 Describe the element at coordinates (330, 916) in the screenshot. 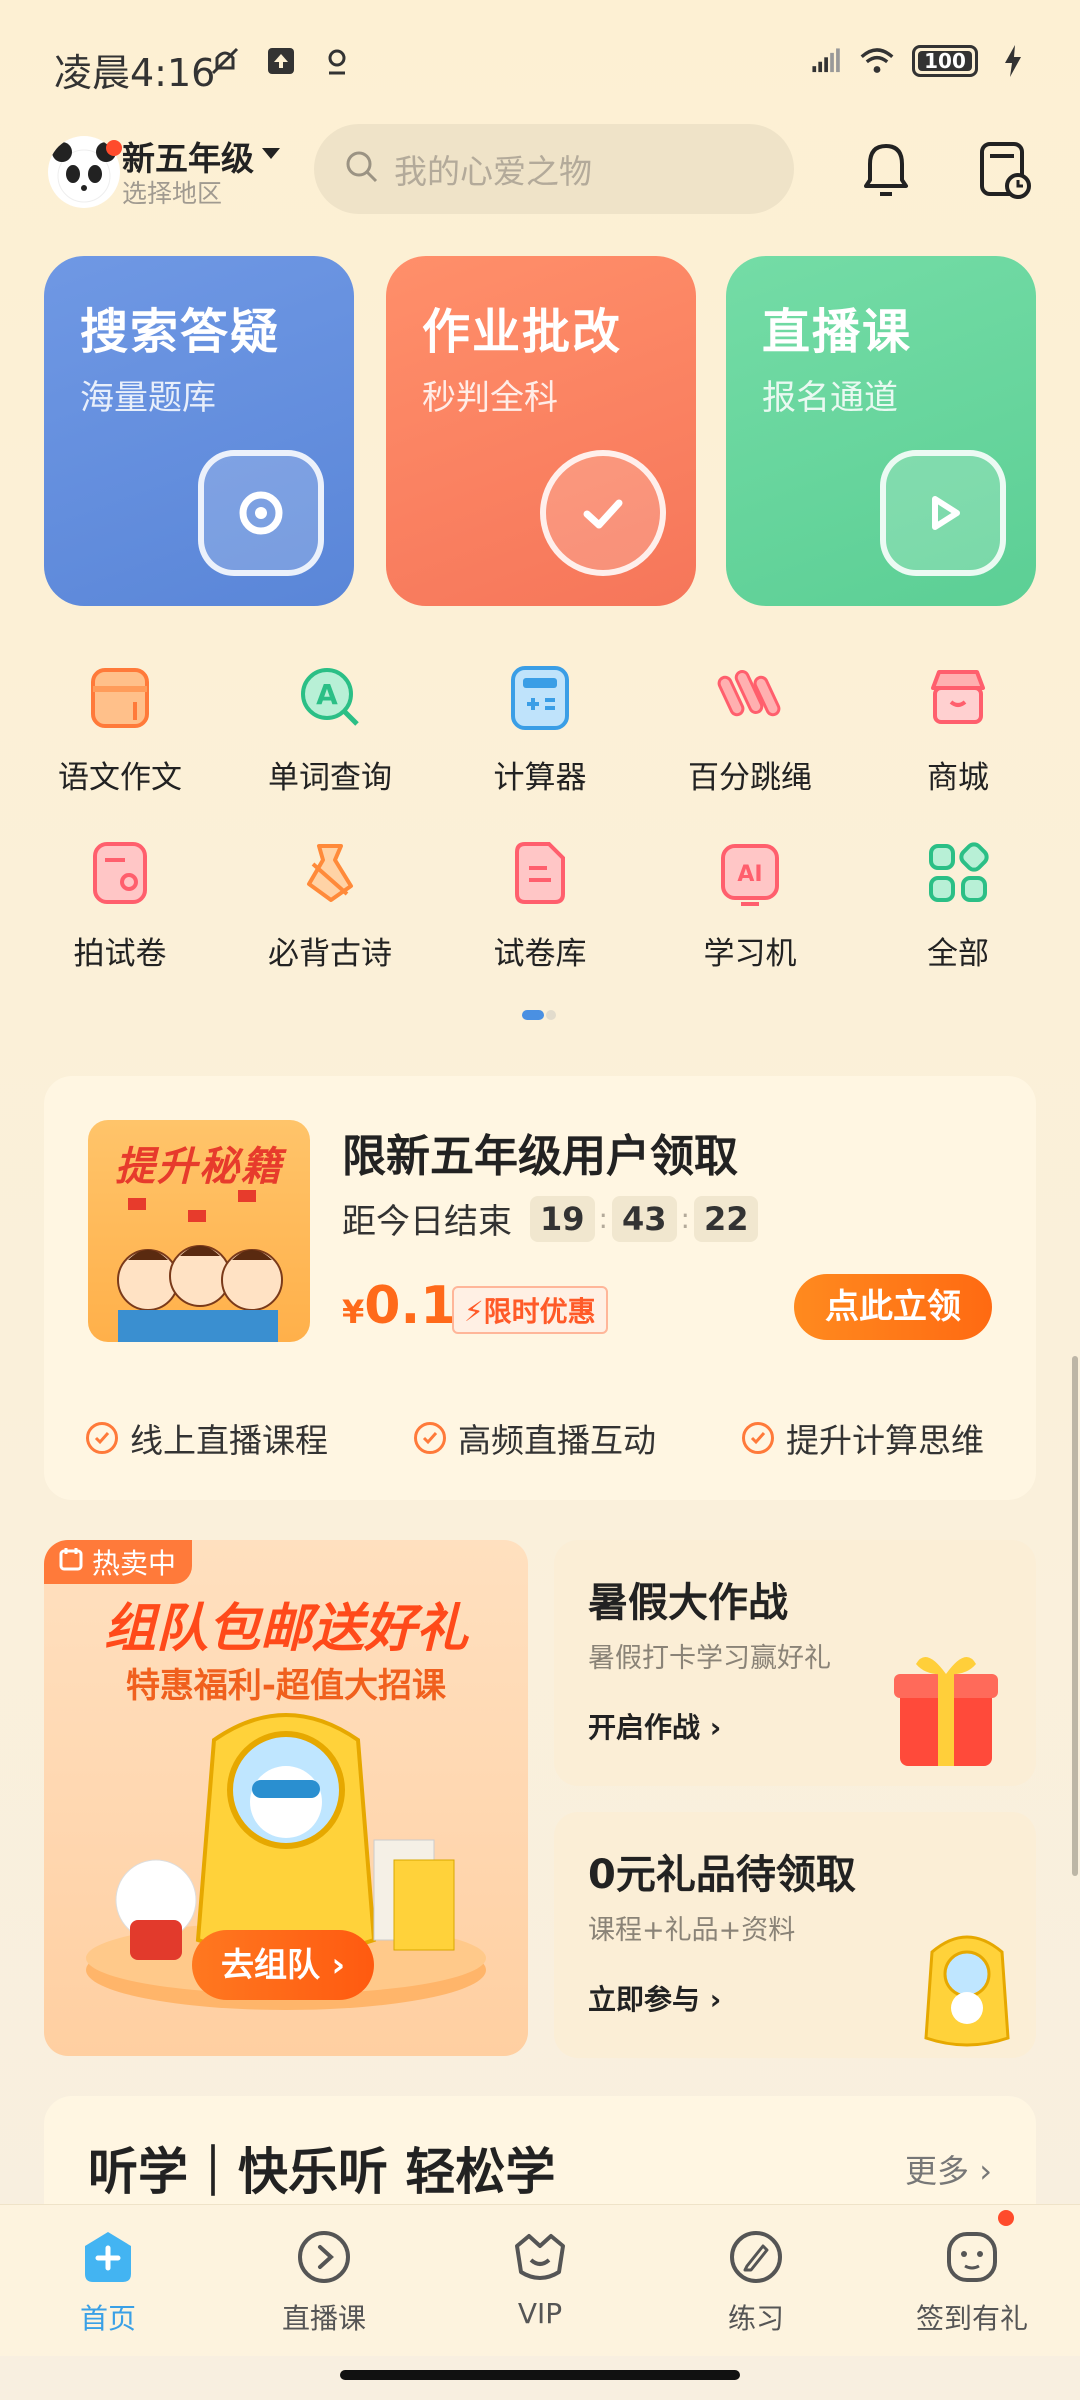

I see `tool-ancient-poetry: 必背古诗` at that location.